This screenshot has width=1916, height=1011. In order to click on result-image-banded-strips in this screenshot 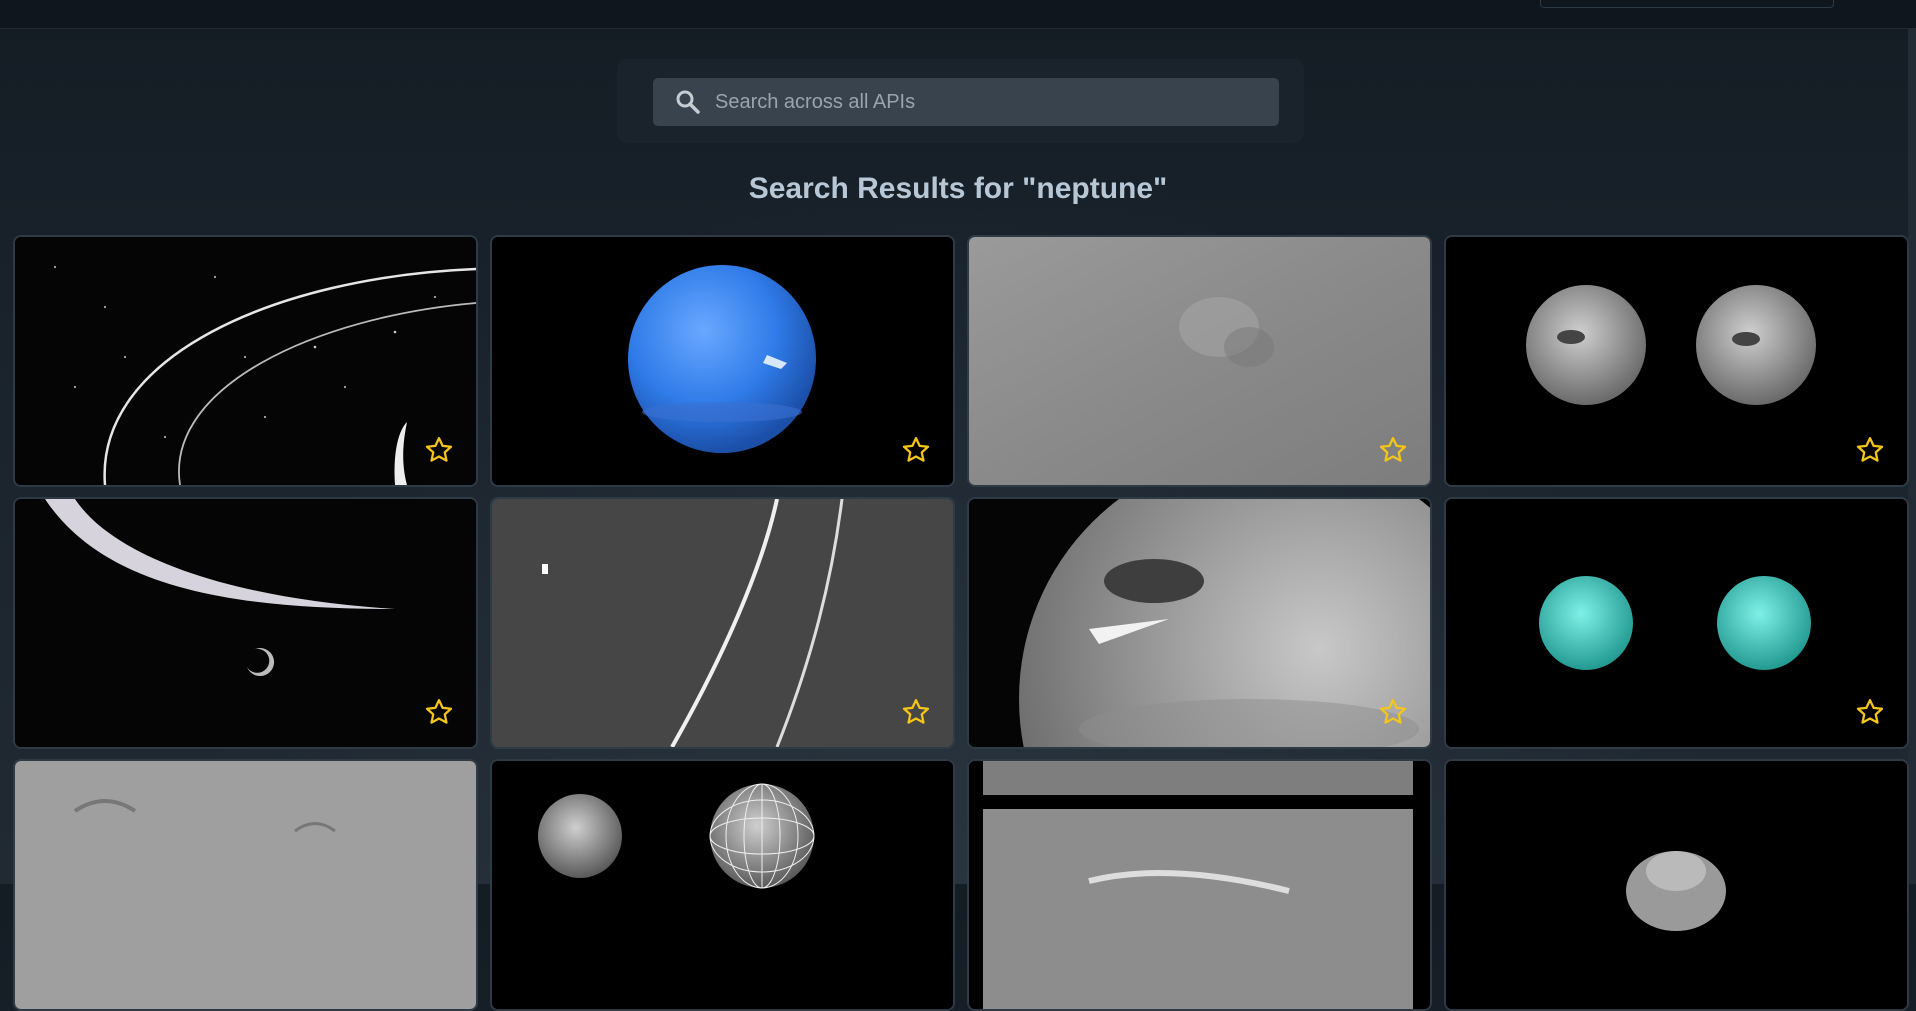, I will do `click(1199, 885)`.